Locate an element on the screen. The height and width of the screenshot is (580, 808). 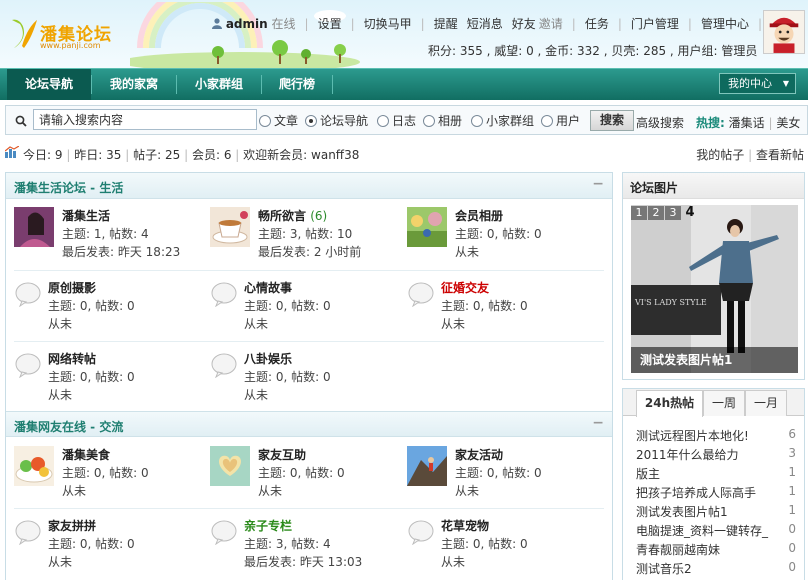
admin-center-link: 管理中心 is located at coordinates (725, 23).